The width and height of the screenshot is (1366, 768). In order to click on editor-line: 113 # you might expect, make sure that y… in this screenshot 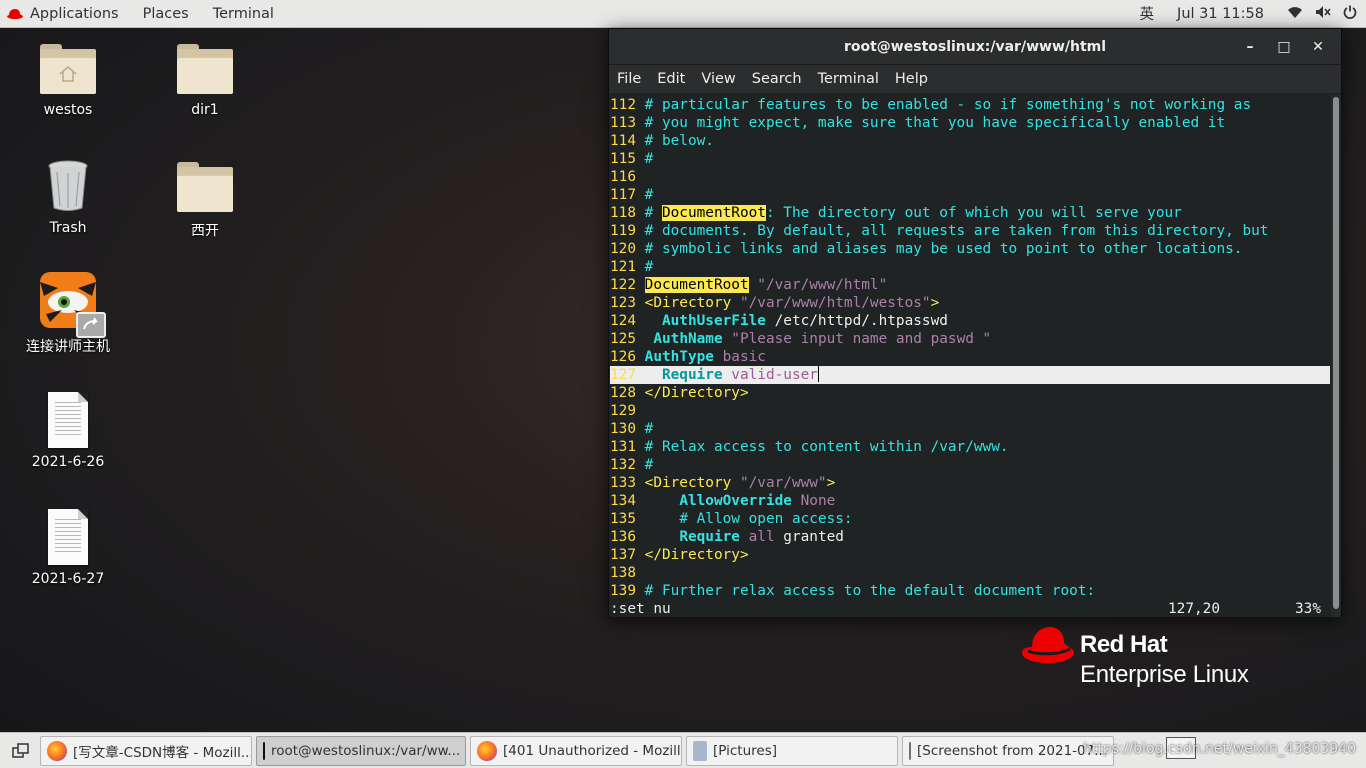, I will do `click(971, 123)`.